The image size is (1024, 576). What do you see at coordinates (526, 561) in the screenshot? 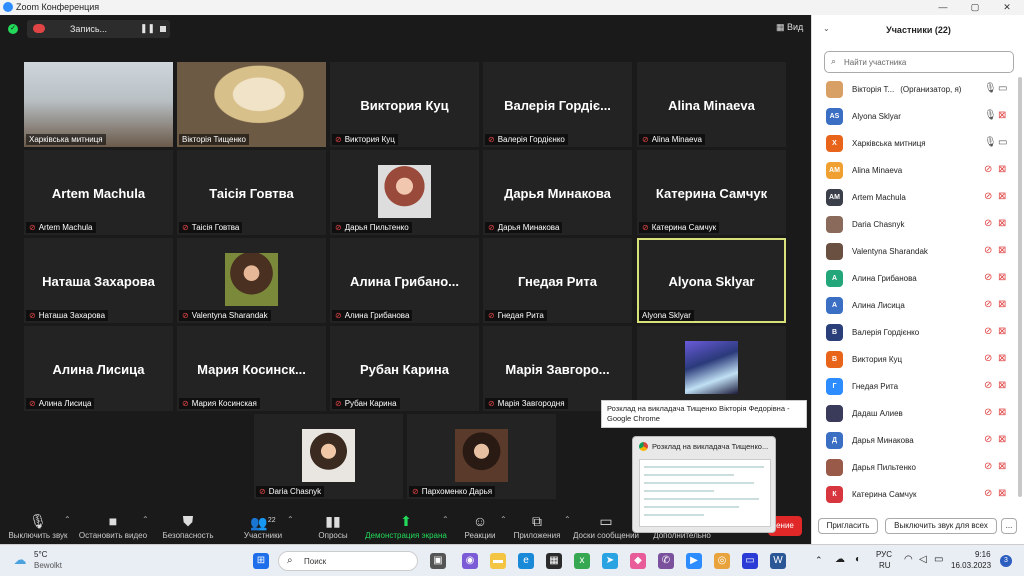
I see `edge-icon: e` at bounding box center [526, 561].